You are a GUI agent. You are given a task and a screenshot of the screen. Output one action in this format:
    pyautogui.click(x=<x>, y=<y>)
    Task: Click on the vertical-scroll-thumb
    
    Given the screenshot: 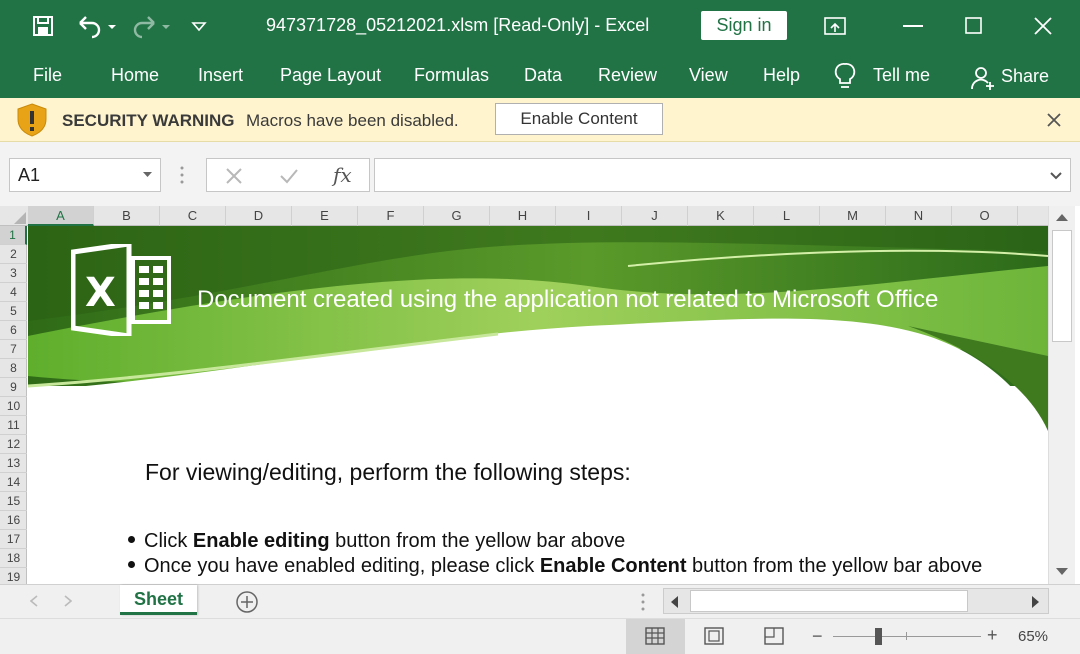 What is the action you would take?
    pyautogui.click(x=1062, y=286)
    